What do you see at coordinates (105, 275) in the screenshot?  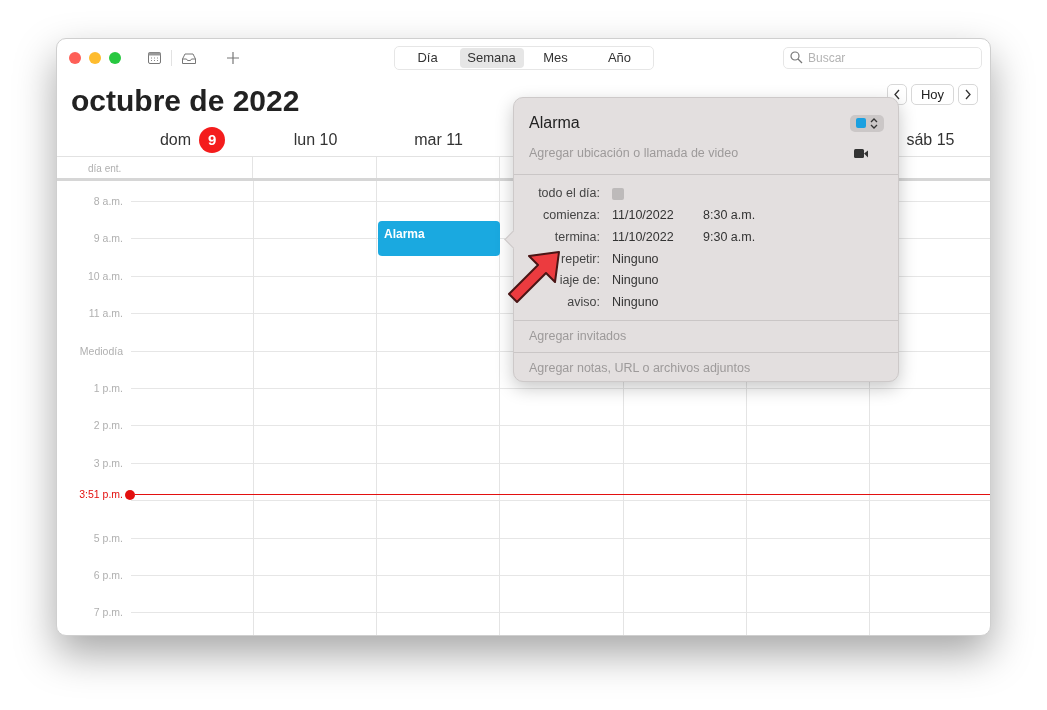 I see `hour-label: 10 a.m.` at bounding box center [105, 275].